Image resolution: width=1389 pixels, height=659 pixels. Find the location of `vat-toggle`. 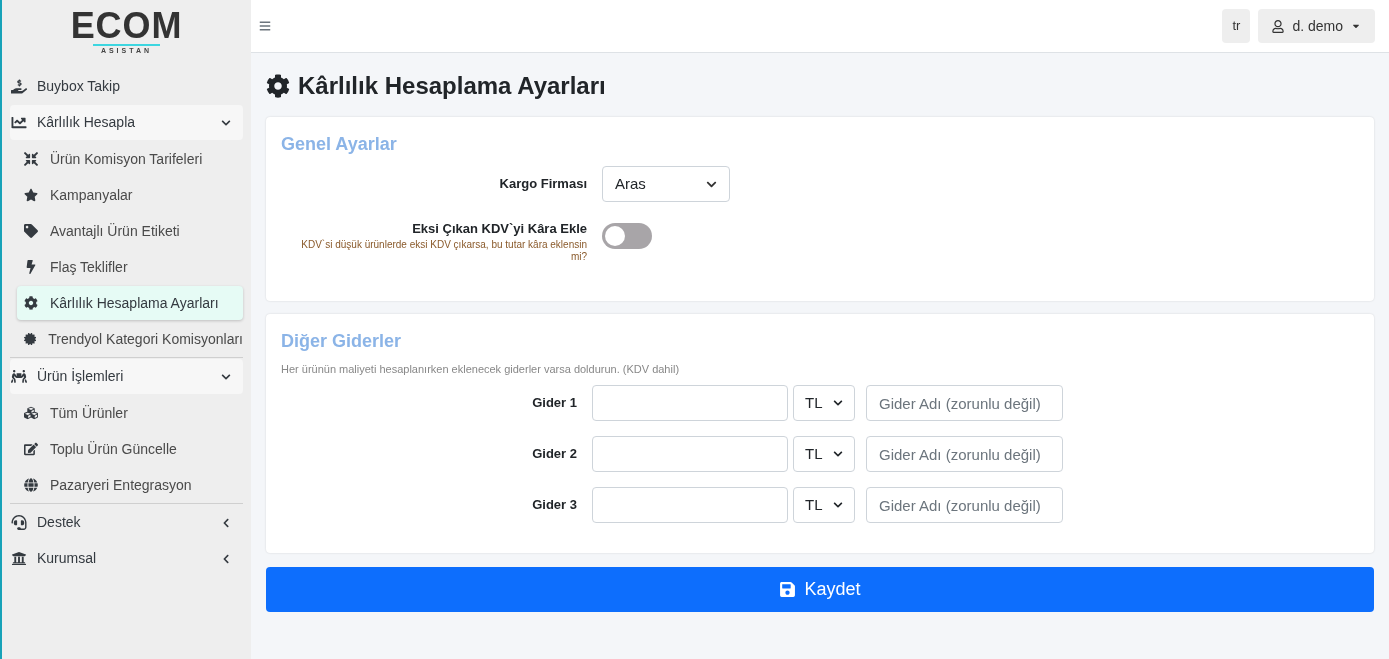

vat-toggle is located at coordinates (627, 236).